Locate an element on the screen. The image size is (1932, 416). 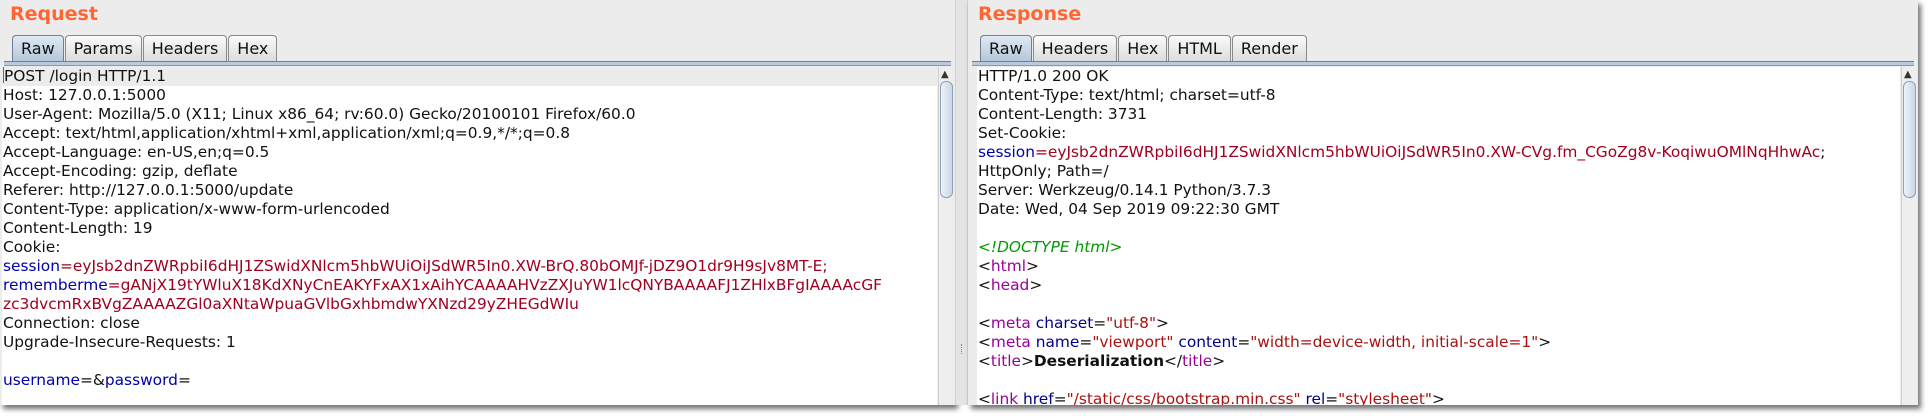
code-token: Deserialization is located at coordinates (1099, 361).